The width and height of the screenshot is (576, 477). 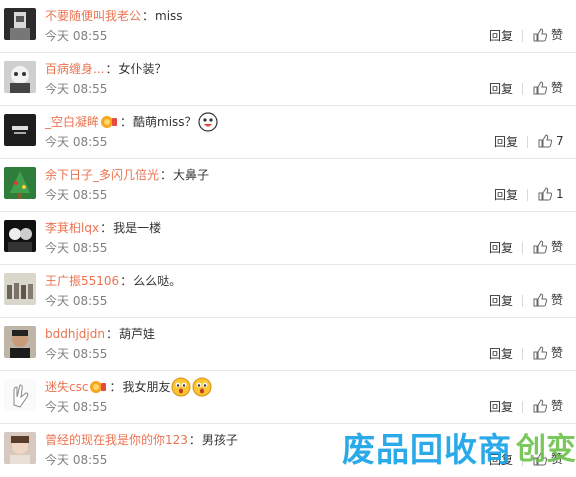 What do you see at coordinates (82, 281) in the screenshot?
I see `username-link: 王广振55106` at bounding box center [82, 281].